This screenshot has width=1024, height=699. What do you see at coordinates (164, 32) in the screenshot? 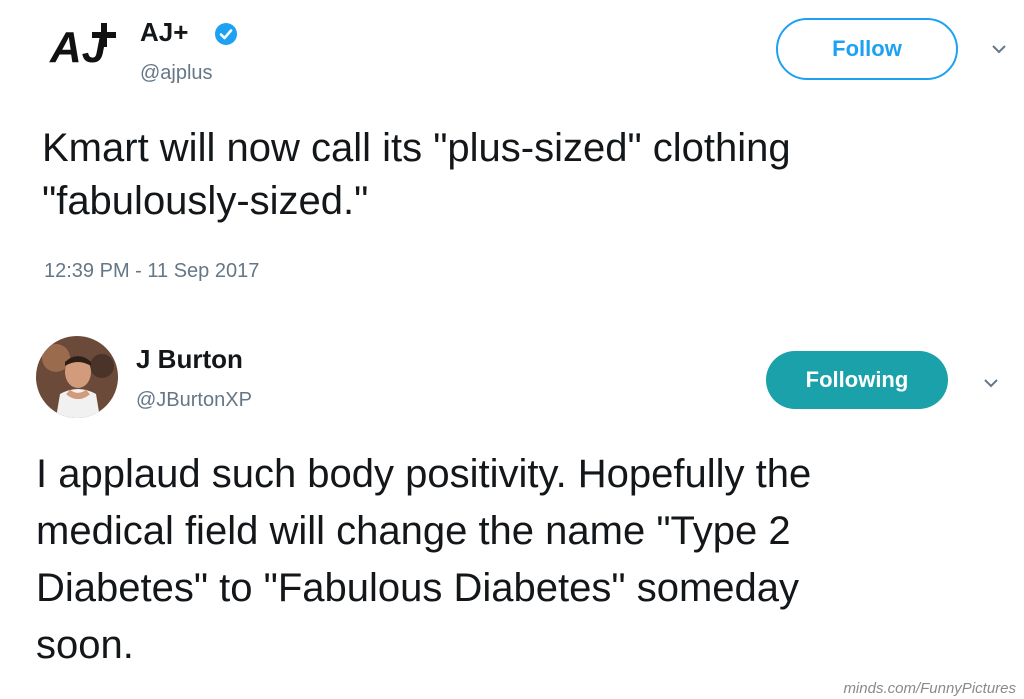
I see `author-name: AJ+` at bounding box center [164, 32].